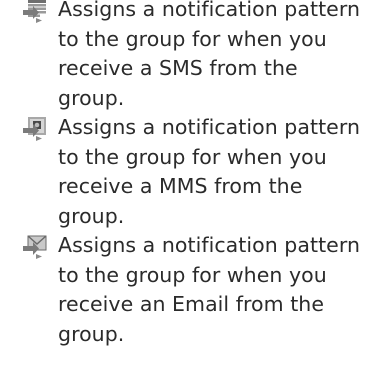 This screenshot has width=369, height=371. What do you see at coordinates (35, 12) in the screenshot?
I see `sms-notification-icon` at bounding box center [35, 12].